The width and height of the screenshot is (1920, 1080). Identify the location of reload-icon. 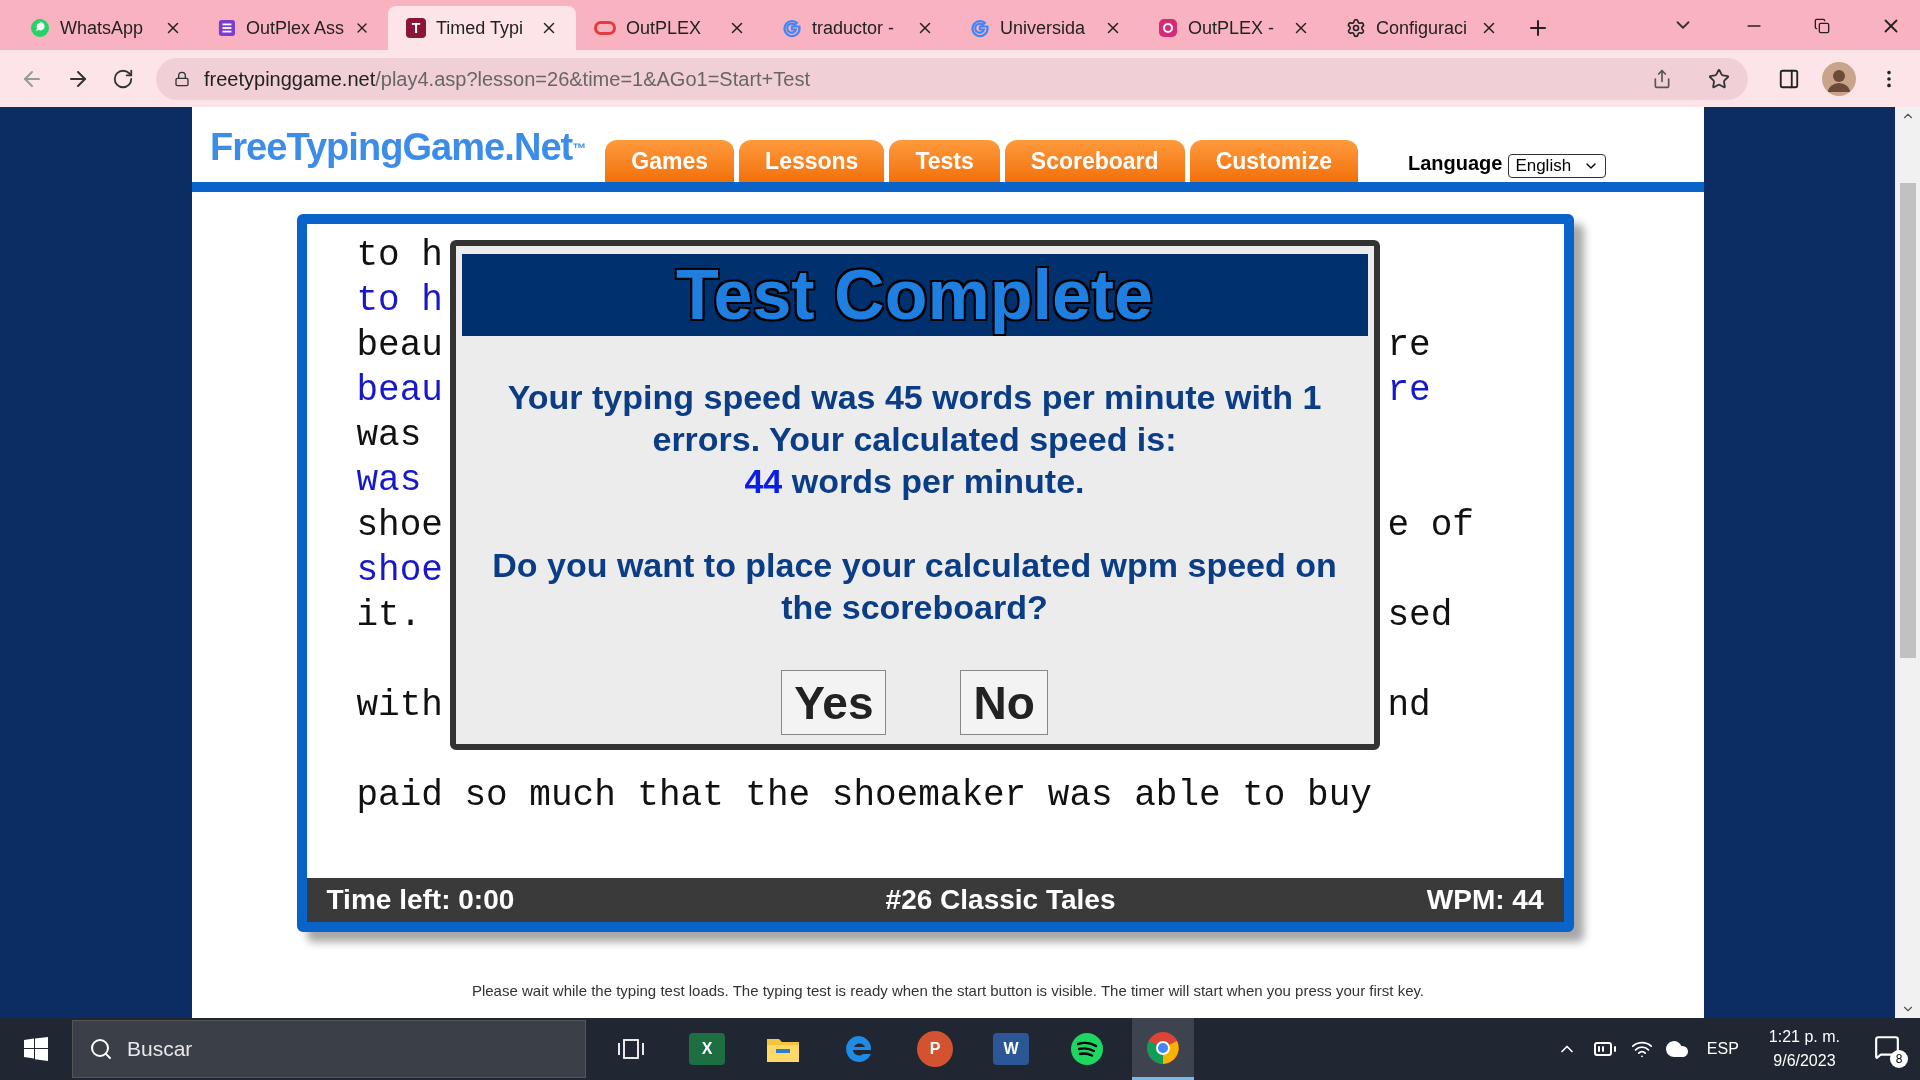
(123, 78).